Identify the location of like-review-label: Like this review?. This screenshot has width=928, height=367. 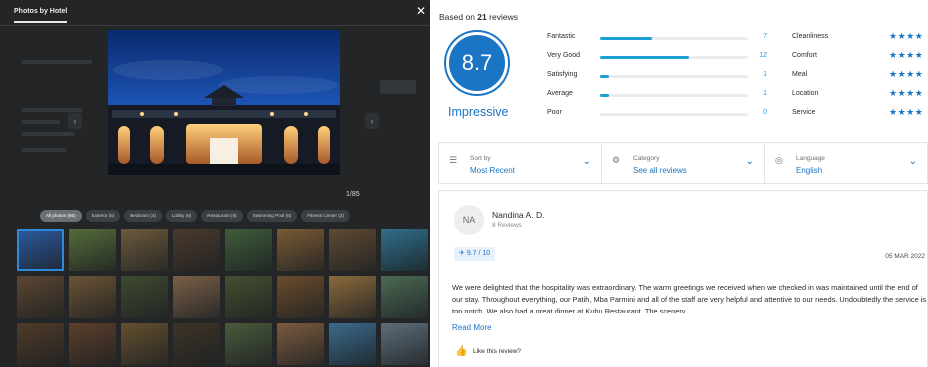
(497, 351).